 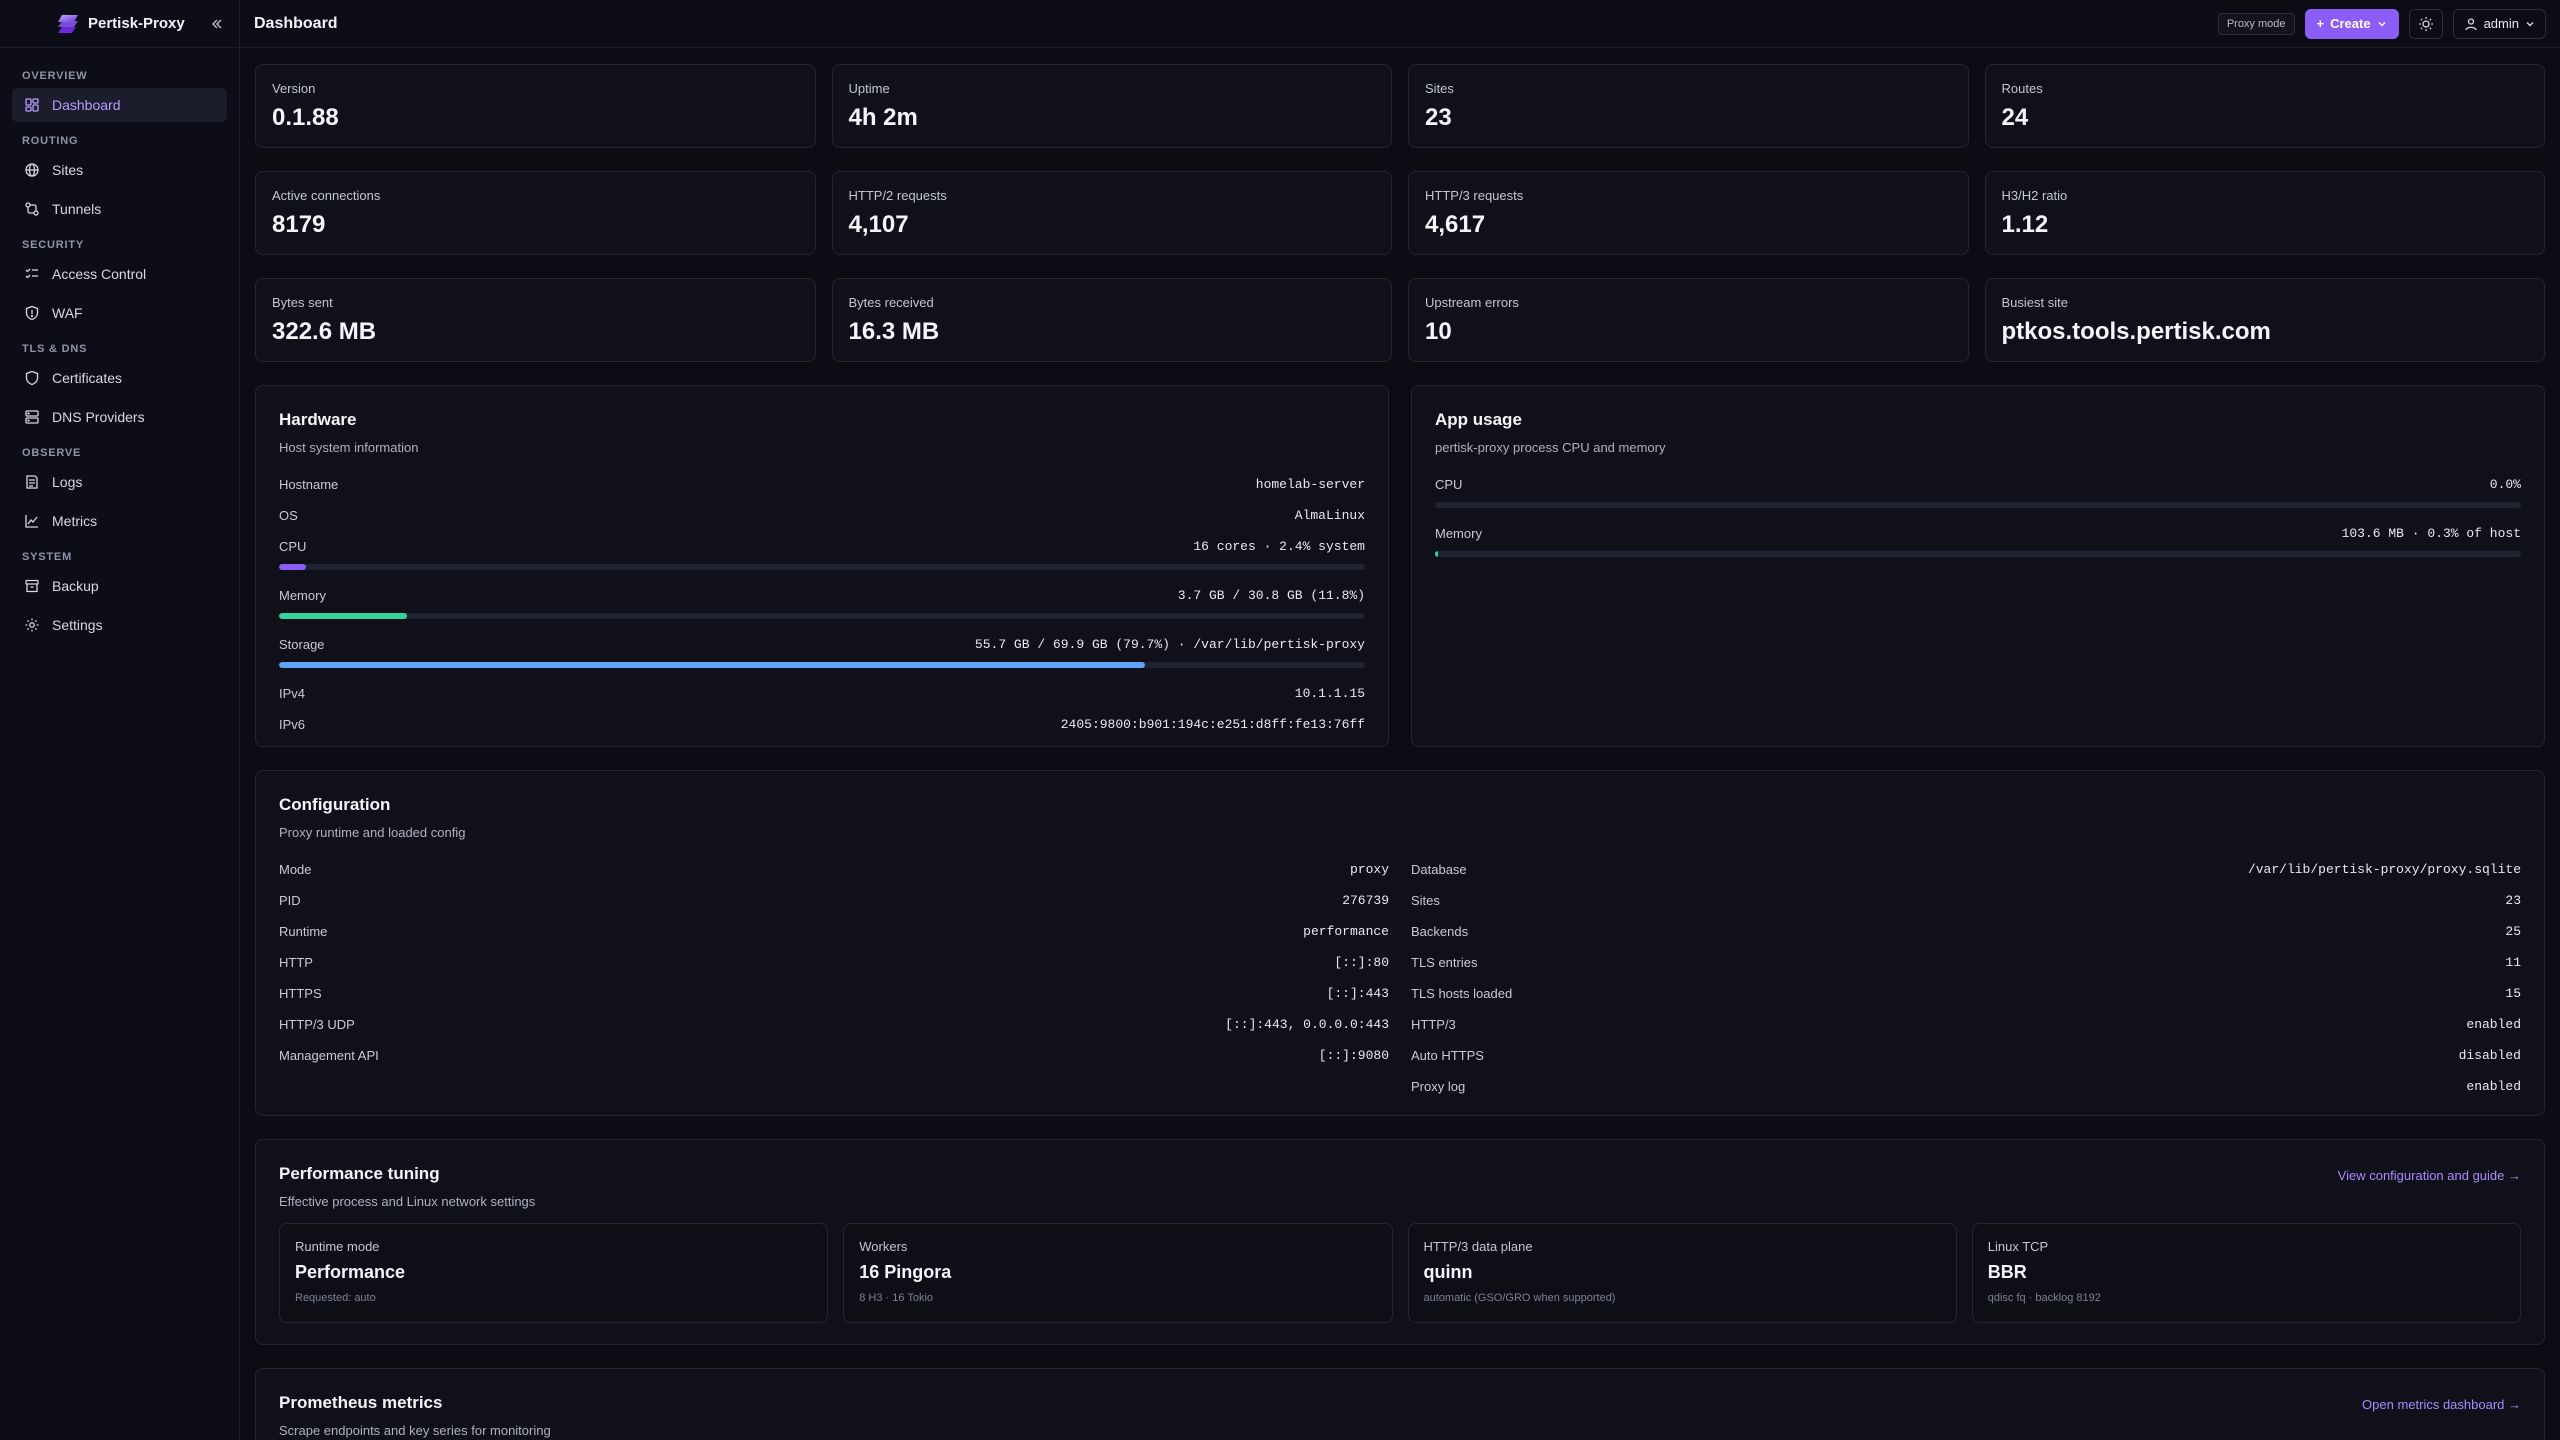 What do you see at coordinates (32, 313) in the screenshot?
I see `shield-icon` at bounding box center [32, 313].